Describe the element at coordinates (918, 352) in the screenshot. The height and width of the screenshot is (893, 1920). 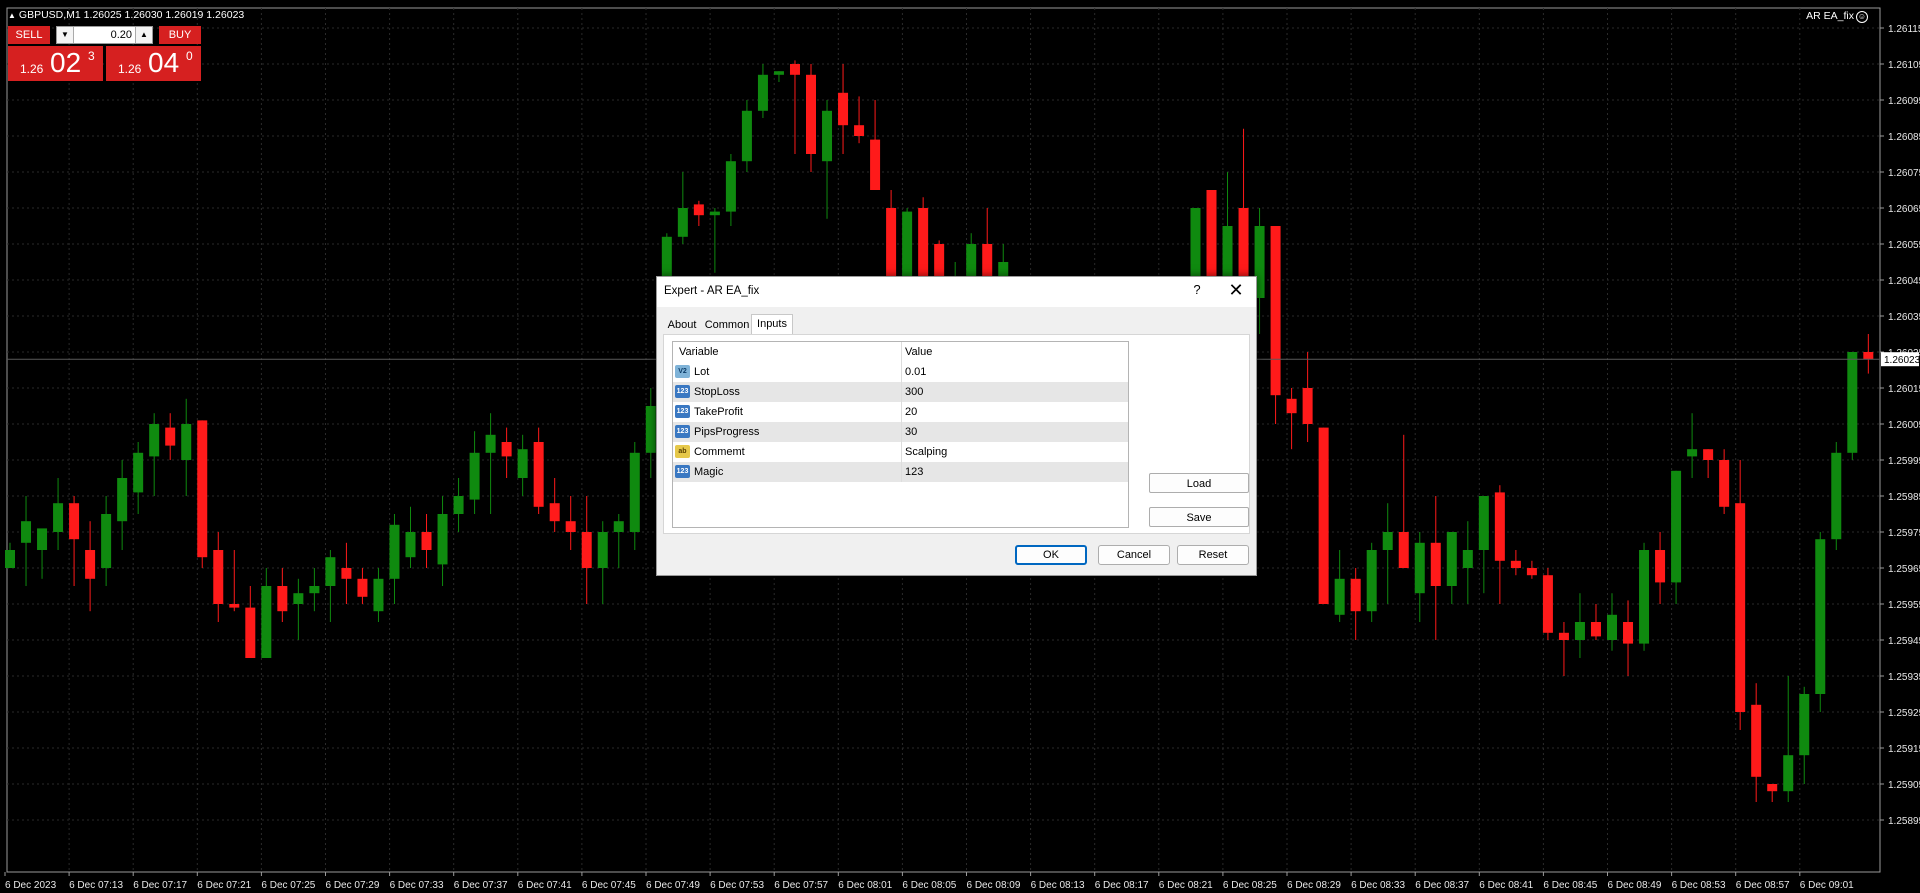
I see `column-header-value: Value` at that location.